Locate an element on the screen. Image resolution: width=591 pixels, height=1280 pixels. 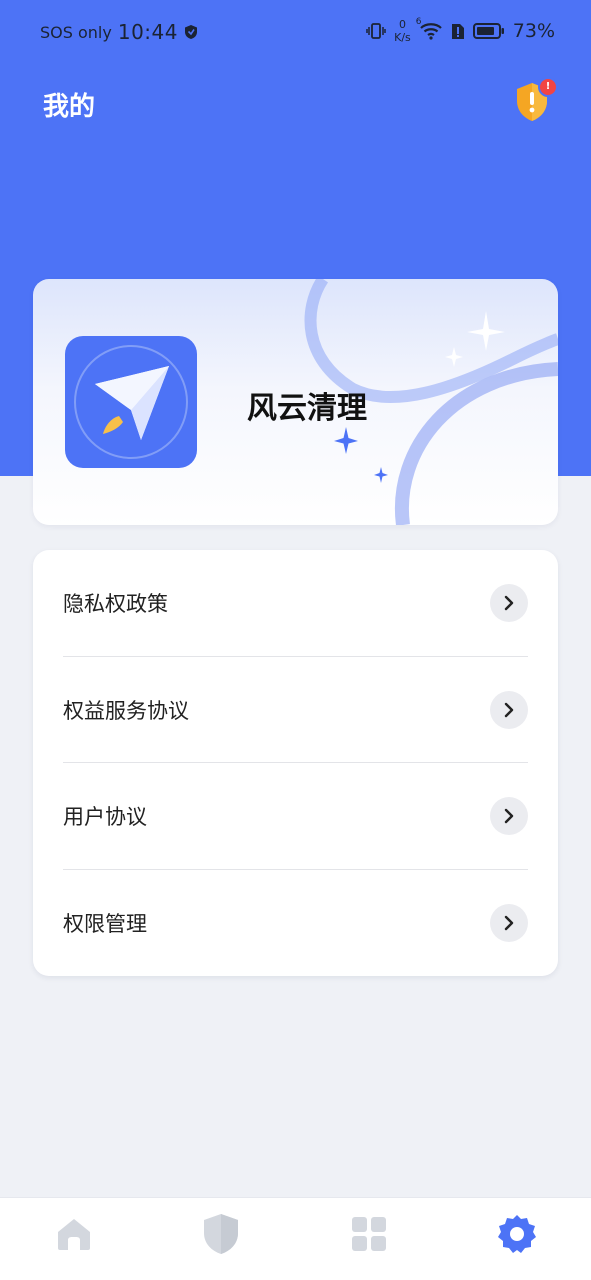
shield-icon is located at coordinates (221, 1236).